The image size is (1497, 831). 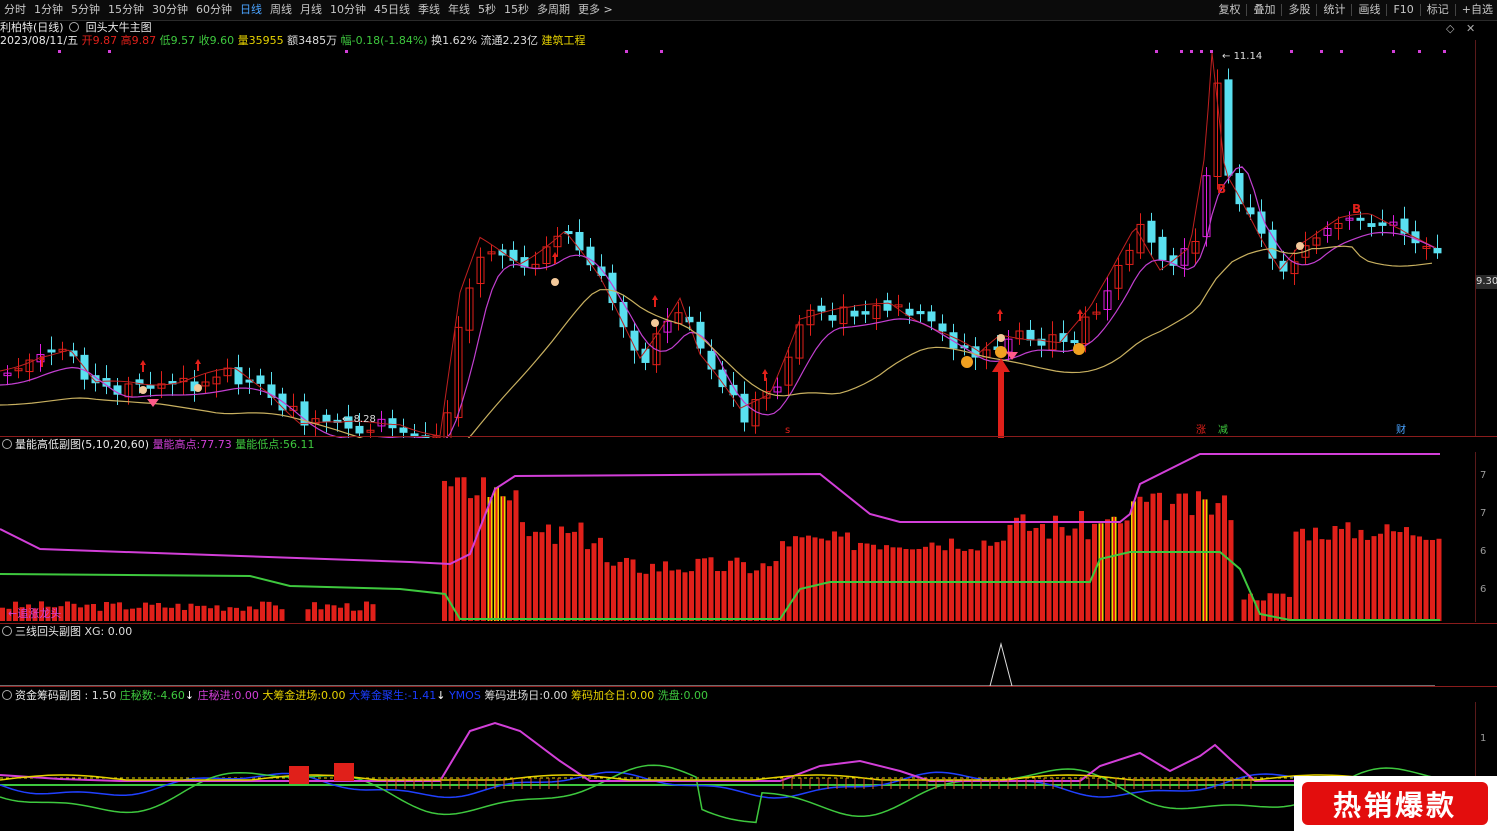 I want to click on main-indicator-name: 回头大牛主图, so click(x=119, y=27).